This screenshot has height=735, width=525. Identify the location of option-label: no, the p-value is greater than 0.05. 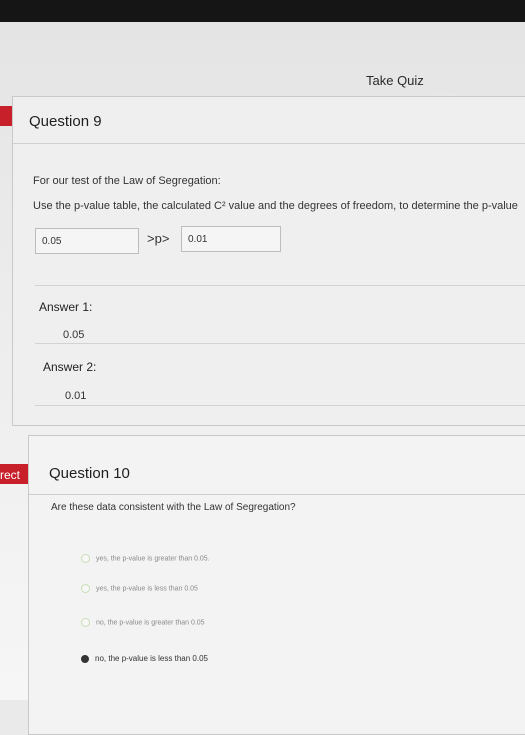
(150, 623).